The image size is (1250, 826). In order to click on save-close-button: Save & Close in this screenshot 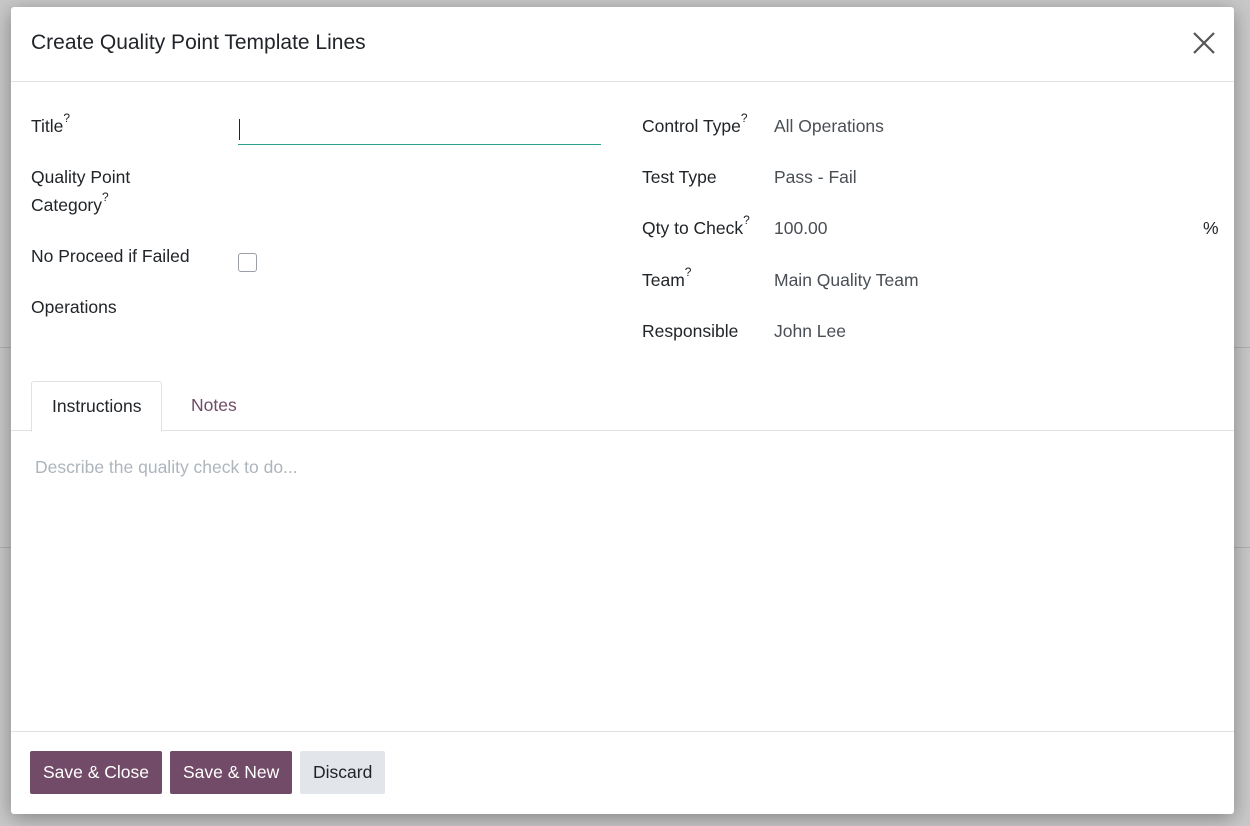, I will do `click(96, 772)`.